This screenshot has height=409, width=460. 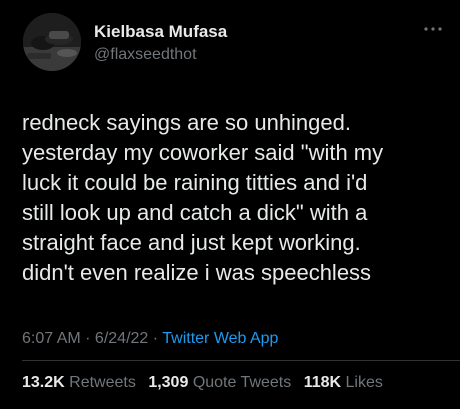 What do you see at coordinates (220, 338) in the screenshot?
I see `tweet-source-link: Twitter Web App` at bounding box center [220, 338].